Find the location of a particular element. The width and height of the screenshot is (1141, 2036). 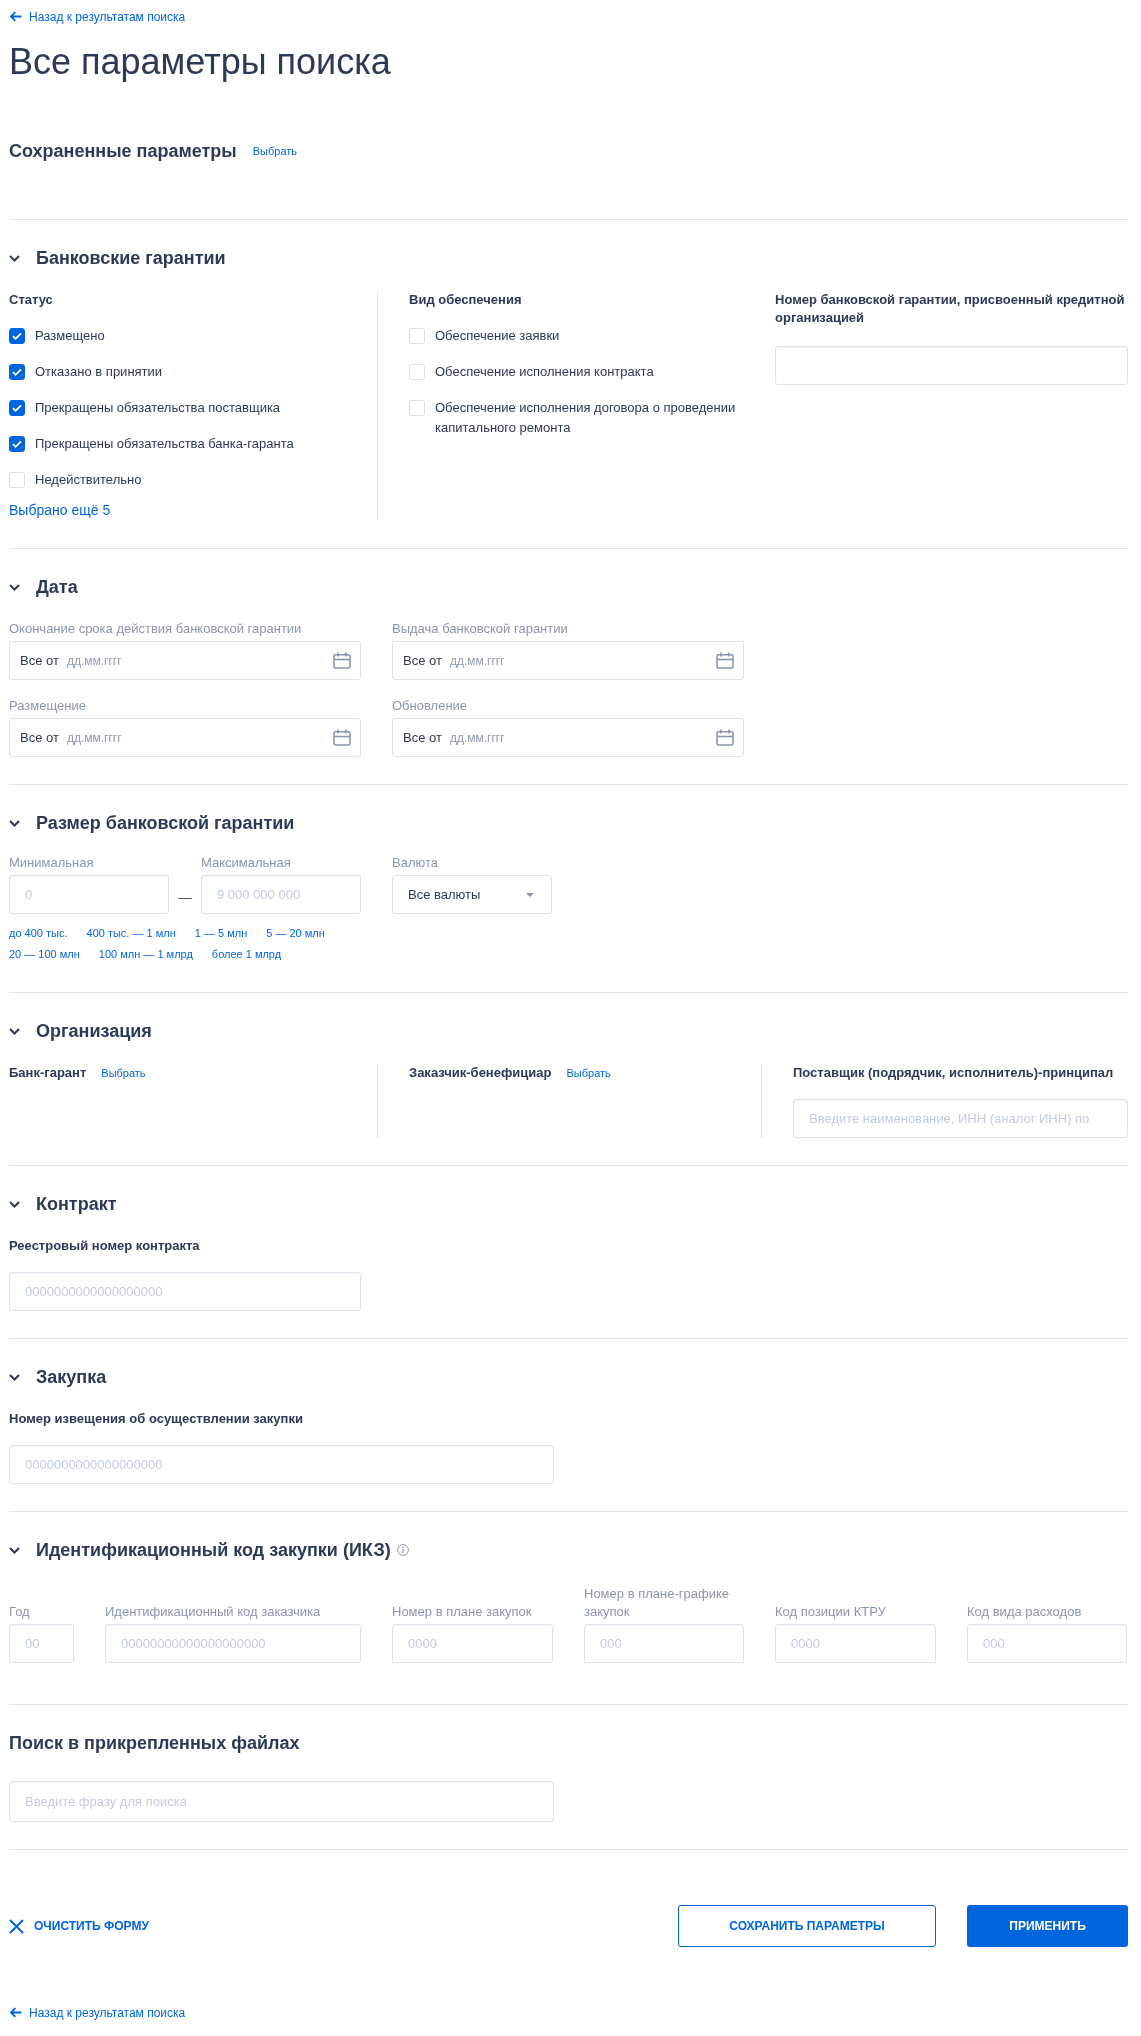

page-title: Все параметры поиска is located at coordinates (200, 62).